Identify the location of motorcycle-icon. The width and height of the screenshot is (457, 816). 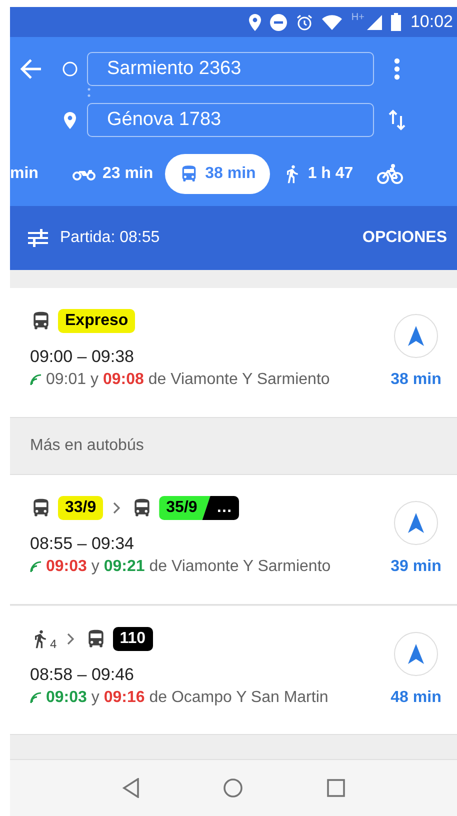
(84, 174).